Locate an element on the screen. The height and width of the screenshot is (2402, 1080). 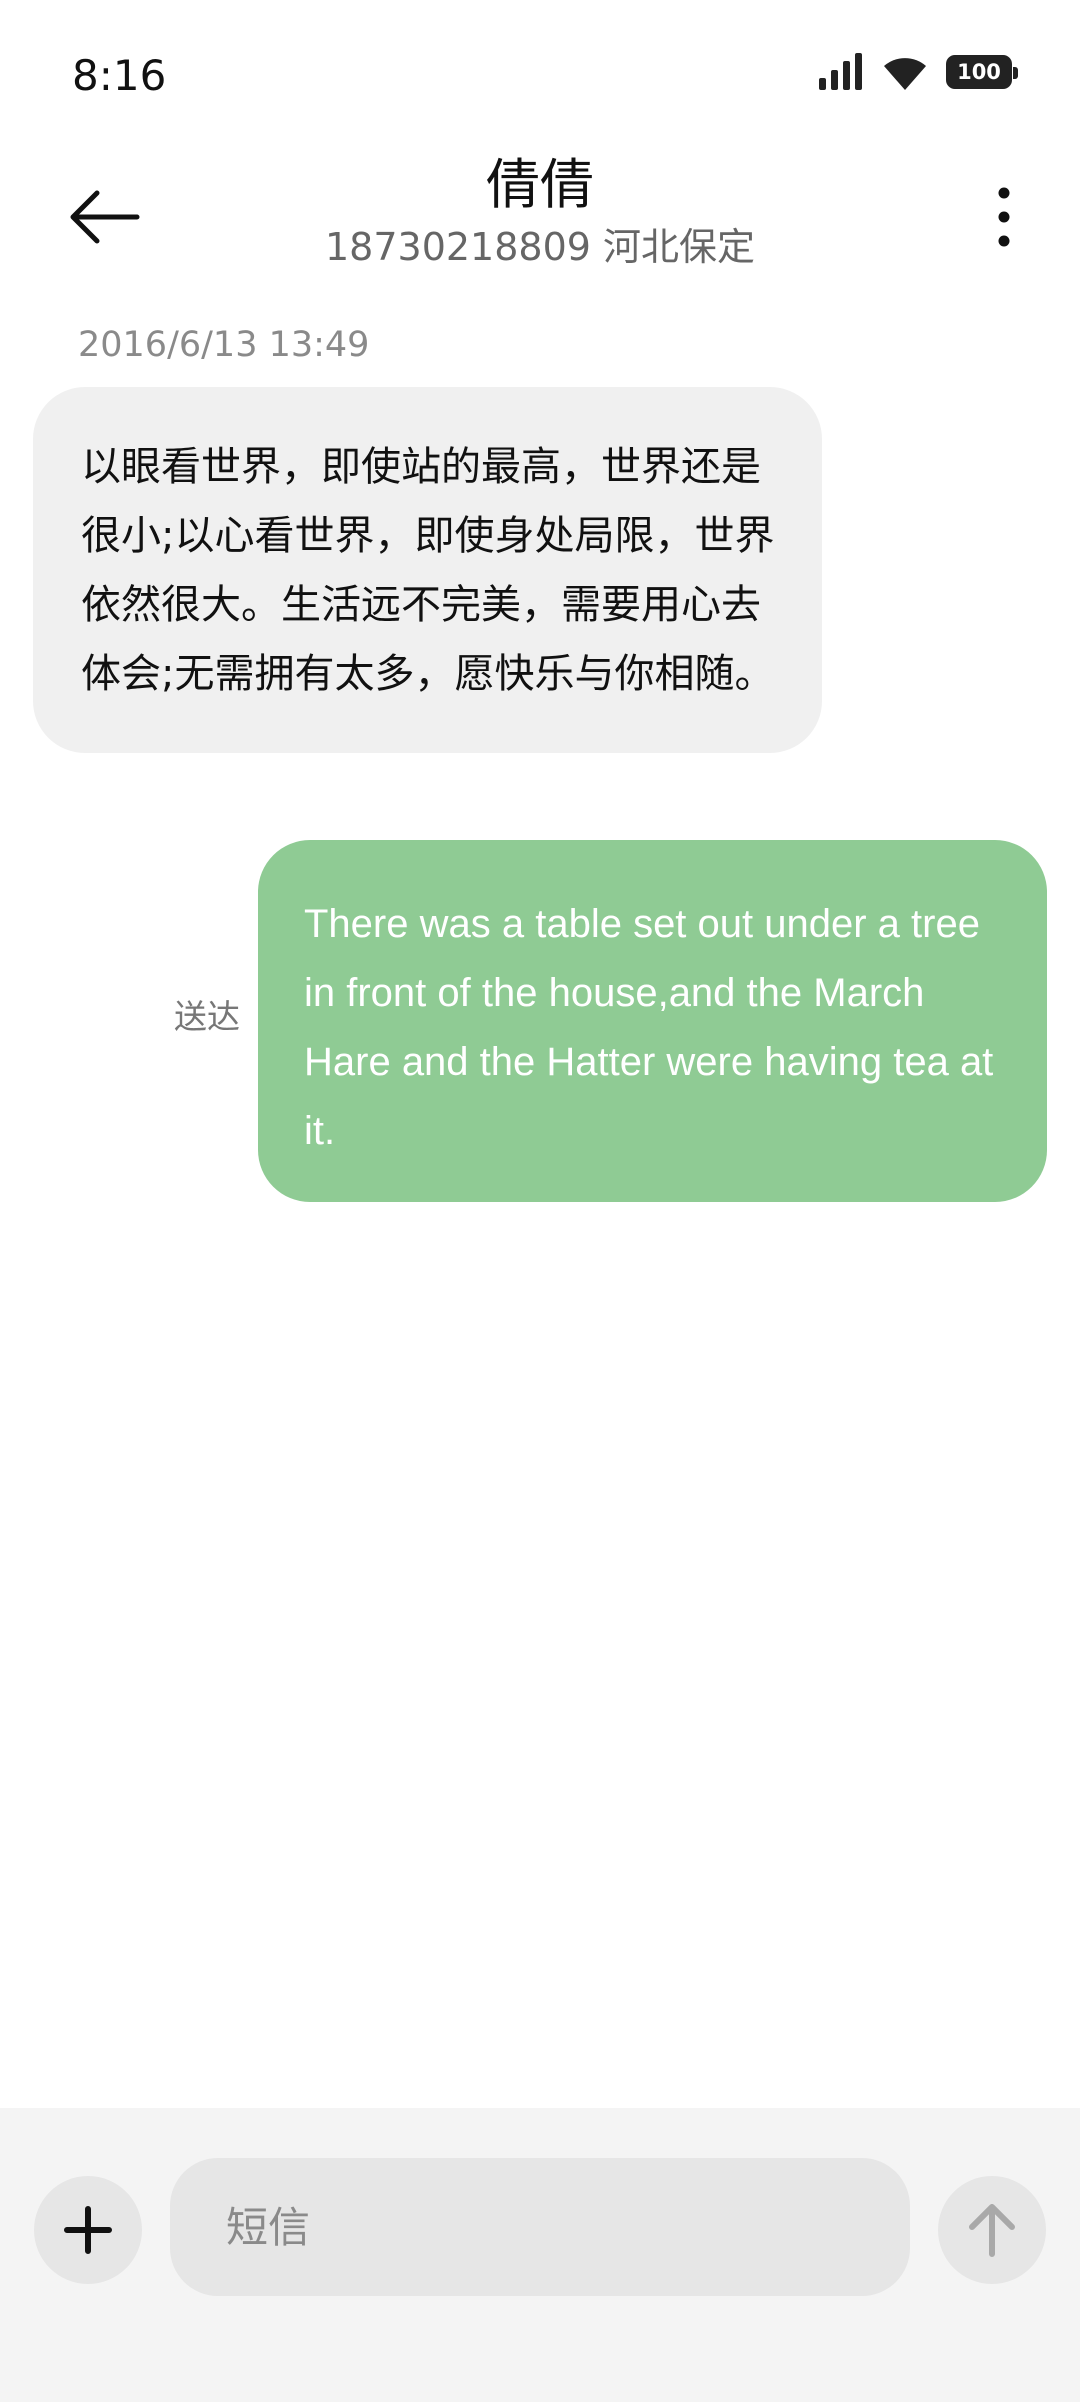
contact-subtitle: 18730218809 河北保定 is located at coordinates (540, 247).